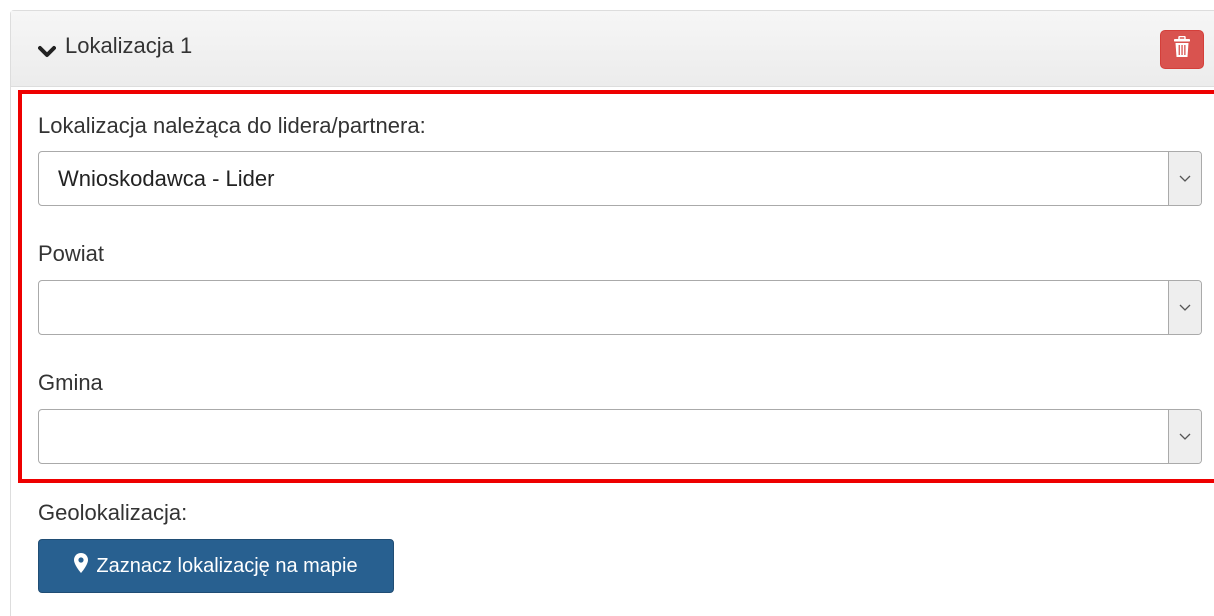 The width and height of the screenshot is (1214, 616). I want to click on gmina-select, so click(620, 436).